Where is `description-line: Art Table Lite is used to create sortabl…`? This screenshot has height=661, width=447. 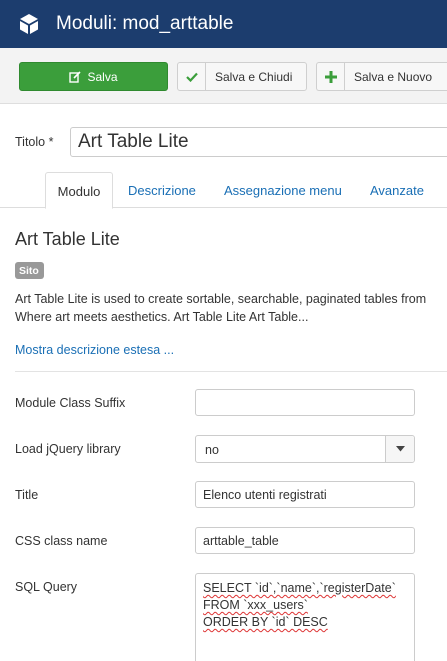 description-line: Art Table Lite is used to create sortabl… is located at coordinates (221, 299).